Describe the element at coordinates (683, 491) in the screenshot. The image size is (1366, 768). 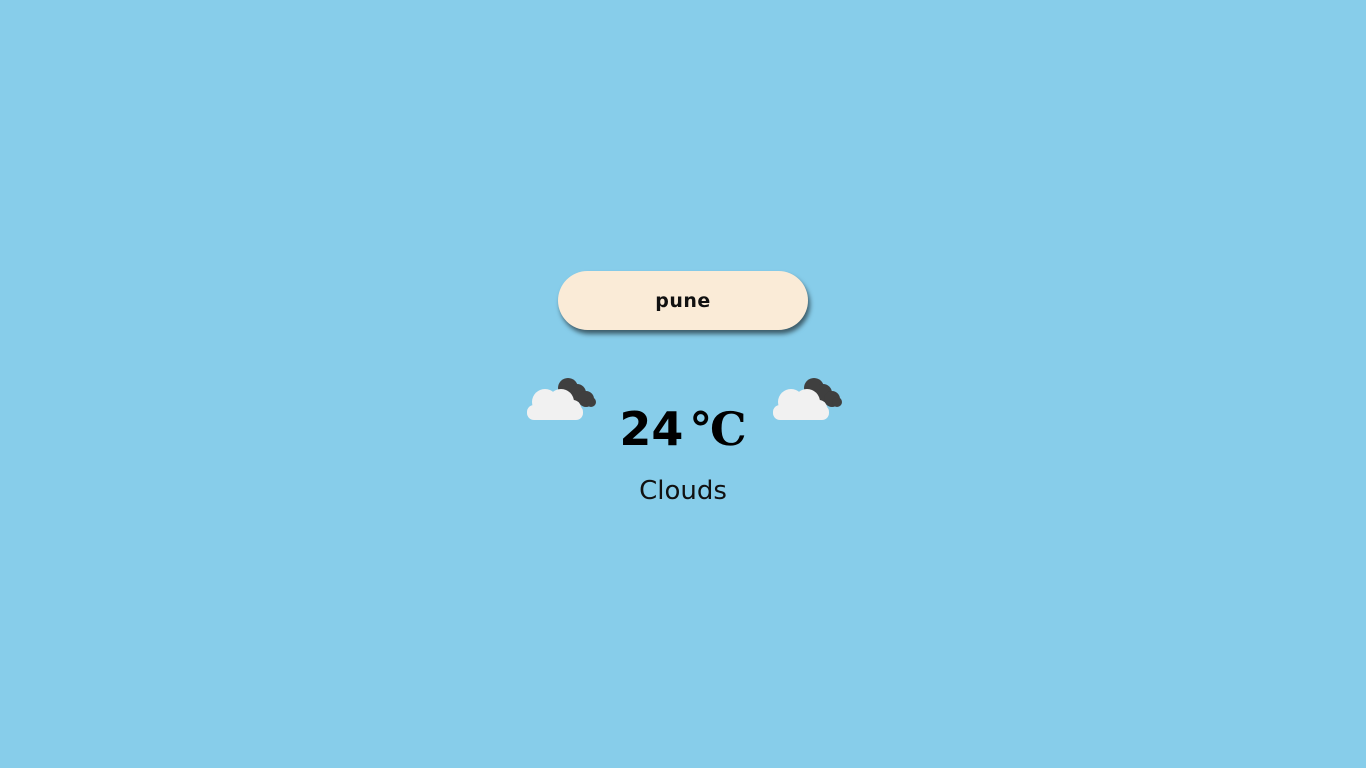
I see `weather-condition: Clouds` at that location.